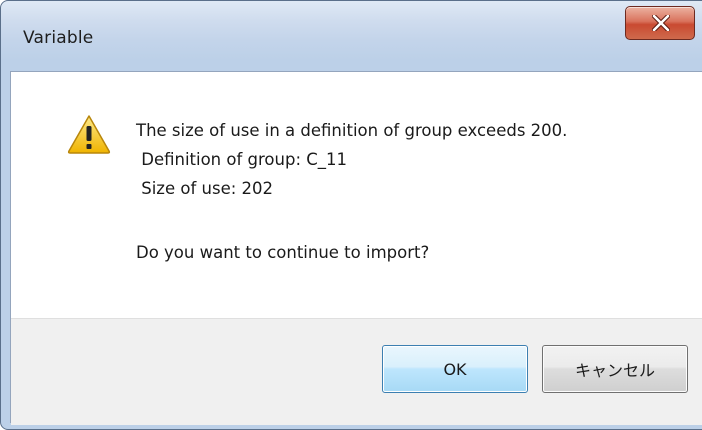 The image size is (702, 430). I want to click on warning-icon, so click(89, 134).